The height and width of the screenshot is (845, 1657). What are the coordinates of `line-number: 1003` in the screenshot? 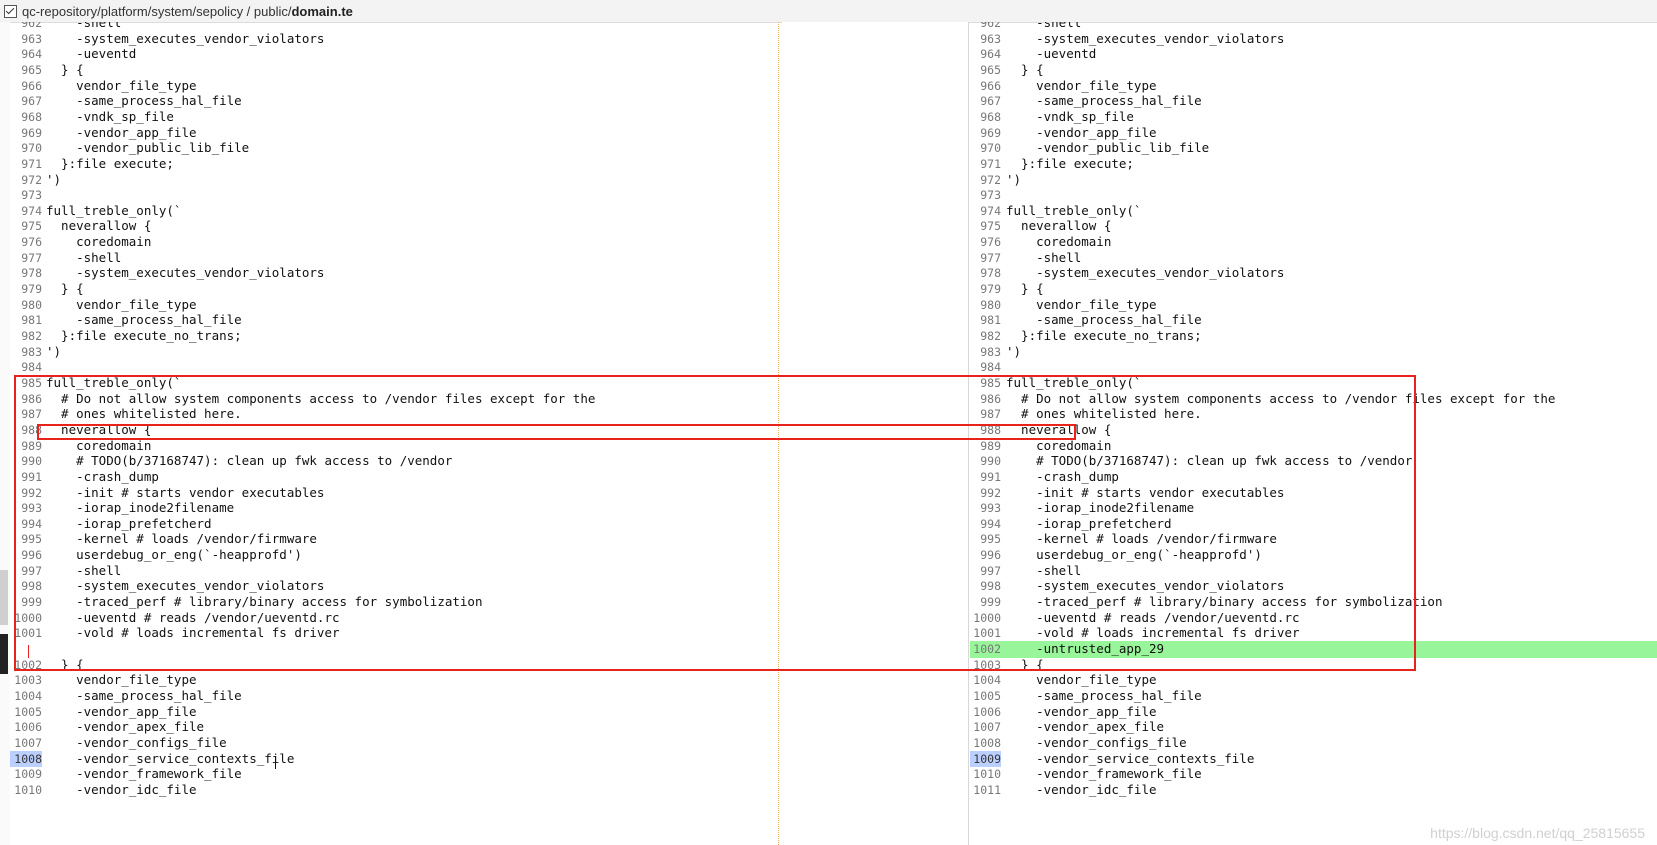 It's located at (28, 680).